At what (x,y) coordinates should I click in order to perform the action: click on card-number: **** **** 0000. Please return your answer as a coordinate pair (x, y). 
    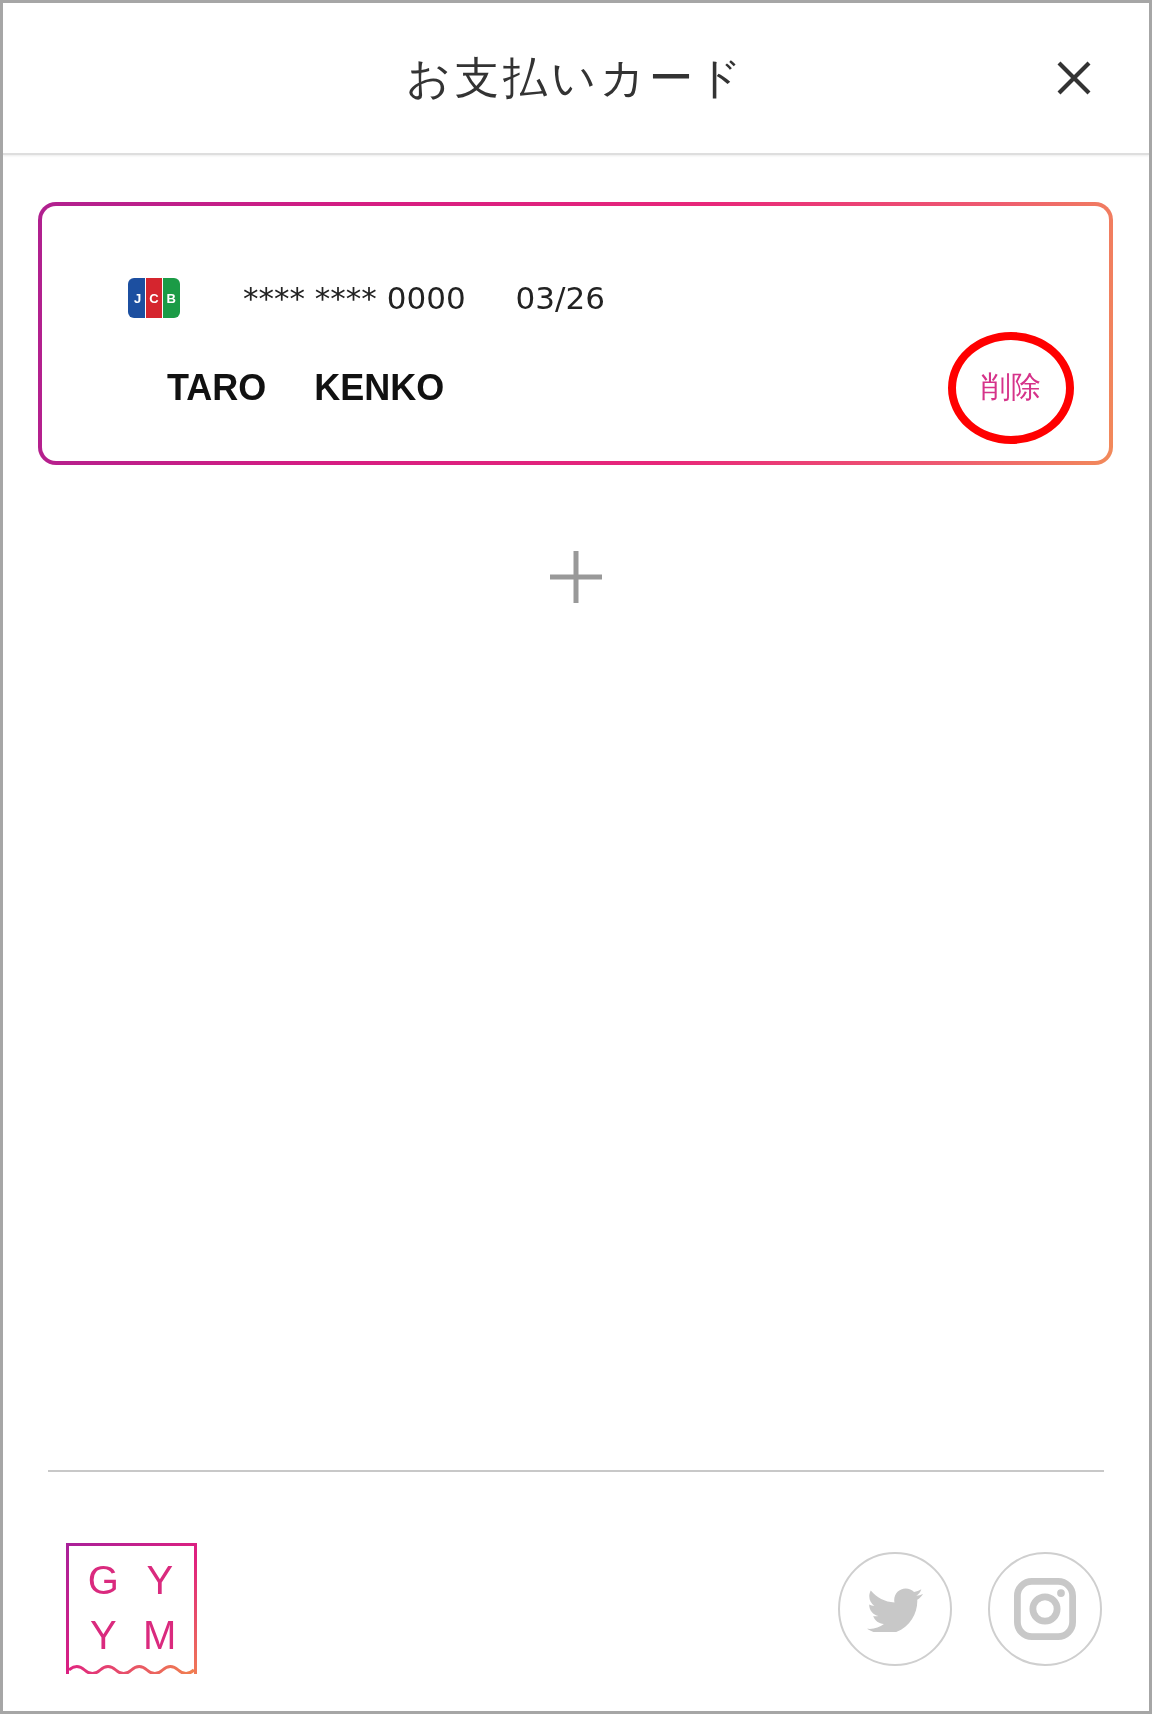
    Looking at the image, I should click on (354, 298).